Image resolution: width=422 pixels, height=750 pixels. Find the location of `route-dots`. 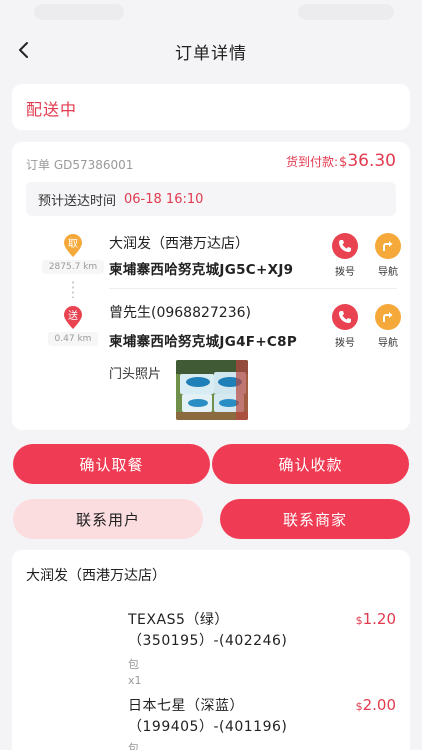

route-dots is located at coordinates (73, 289).